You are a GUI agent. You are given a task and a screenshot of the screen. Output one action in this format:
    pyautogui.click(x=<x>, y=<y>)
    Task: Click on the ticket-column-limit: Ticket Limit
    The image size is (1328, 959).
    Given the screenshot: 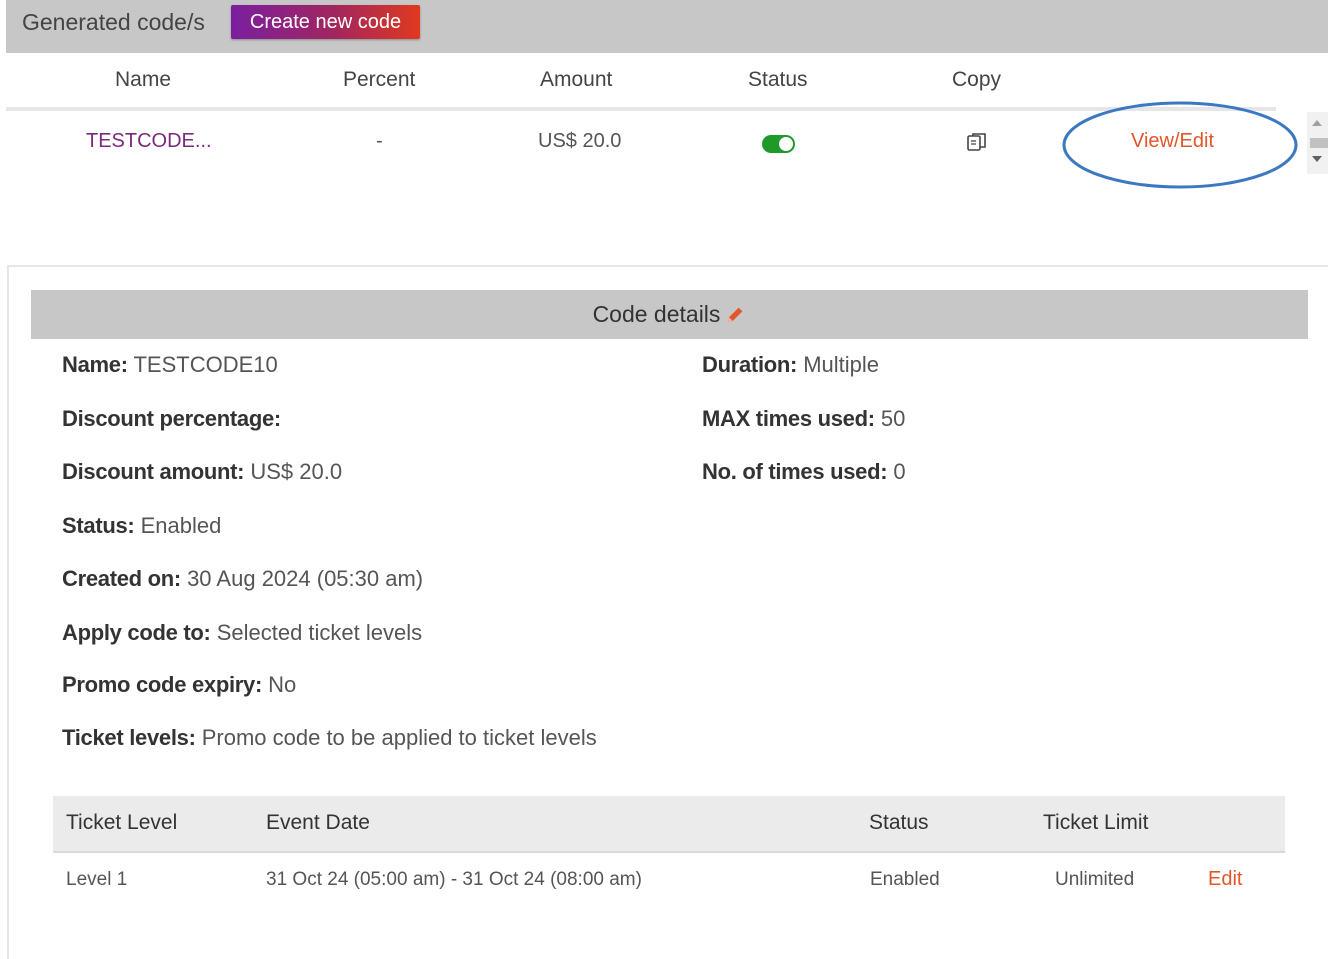 What is the action you would take?
    pyautogui.click(x=1096, y=822)
    